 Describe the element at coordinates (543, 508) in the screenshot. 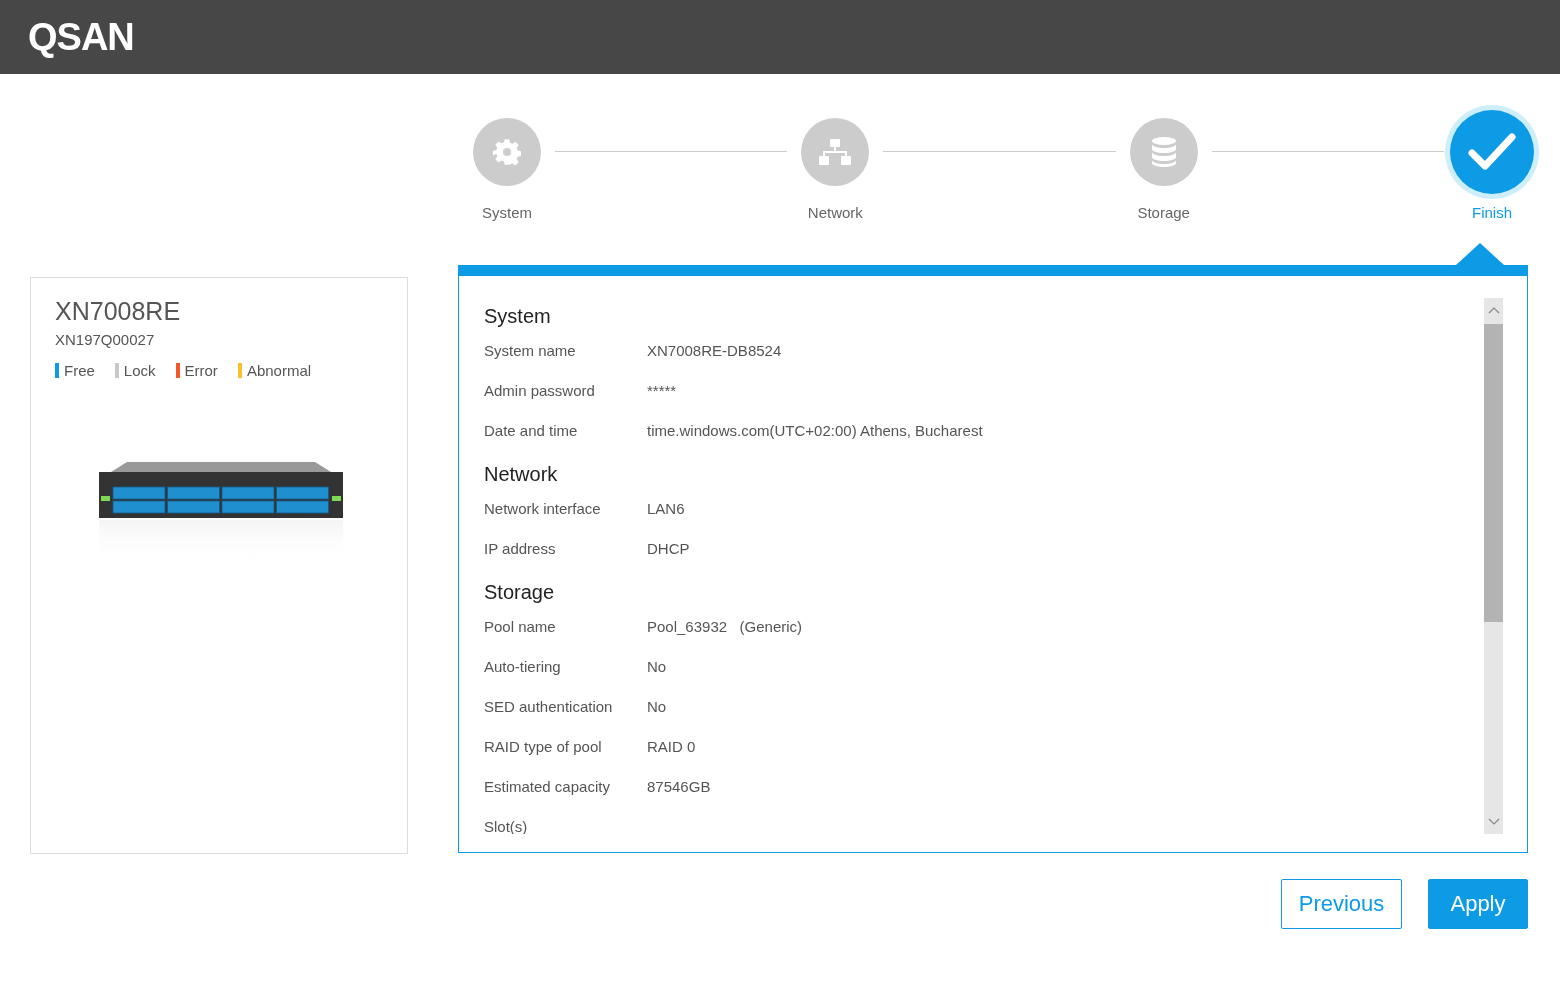

I see `field-label: Network interface` at that location.